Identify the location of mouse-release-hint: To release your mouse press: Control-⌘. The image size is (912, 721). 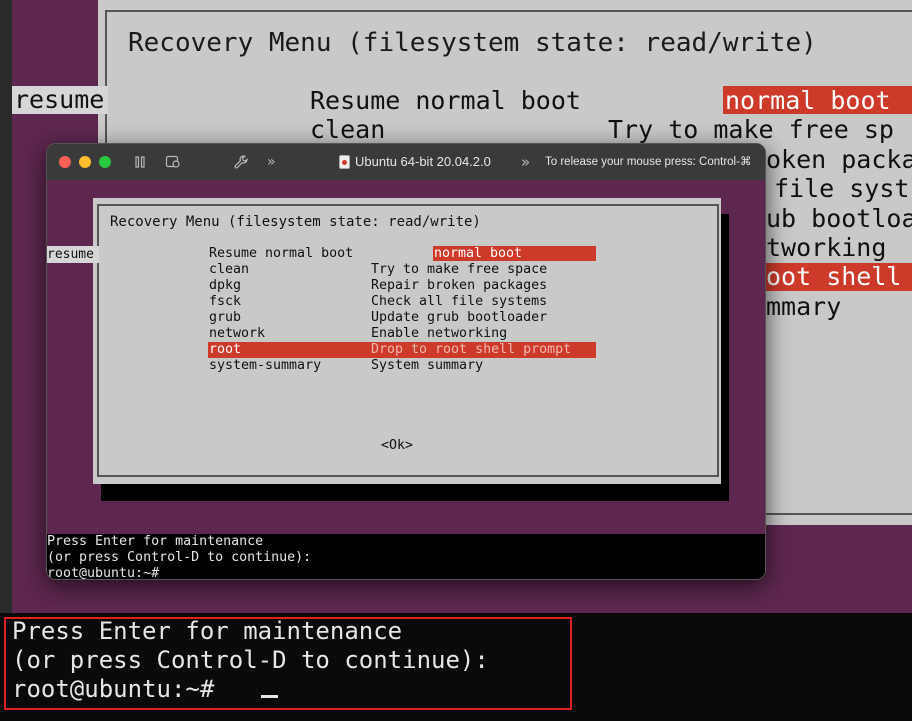
(648, 162).